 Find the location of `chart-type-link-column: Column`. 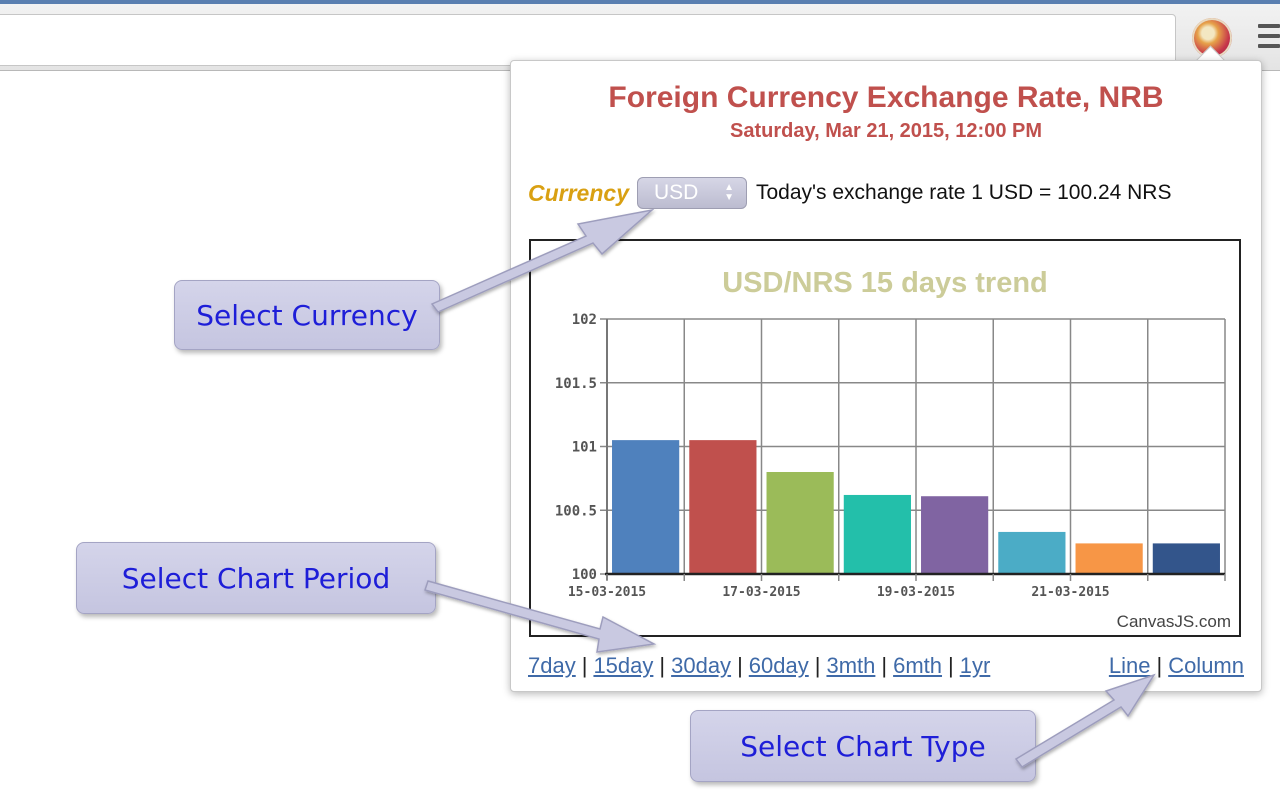

chart-type-link-column: Column is located at coordinates (1206, 665).